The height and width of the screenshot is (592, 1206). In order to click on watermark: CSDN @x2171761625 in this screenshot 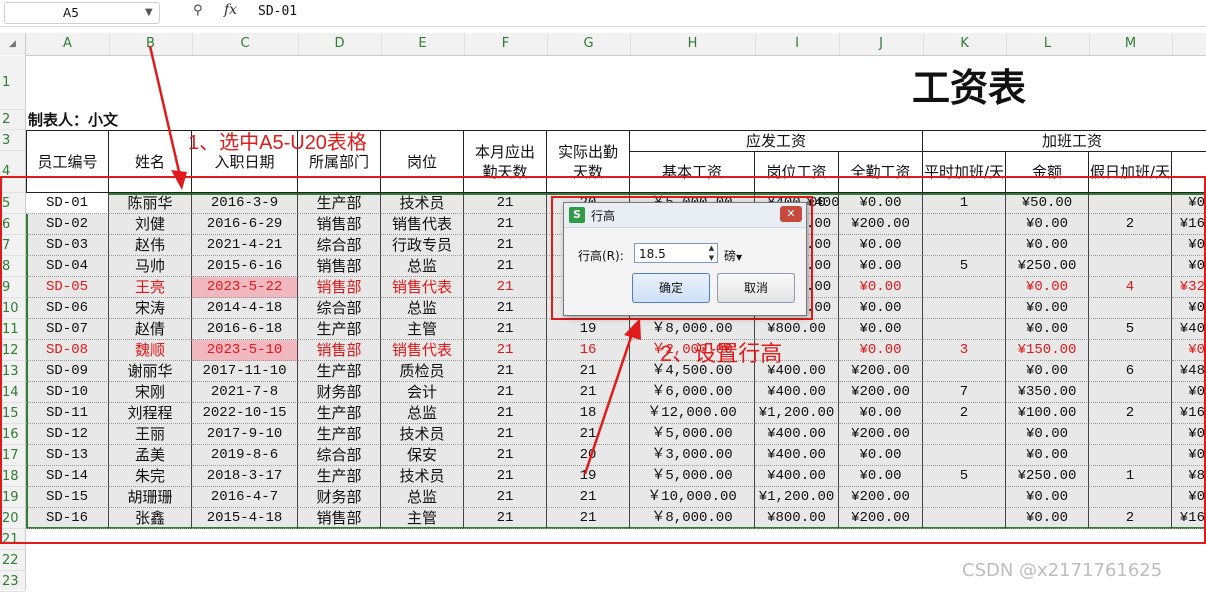, I will do `click(1062, 570)`.